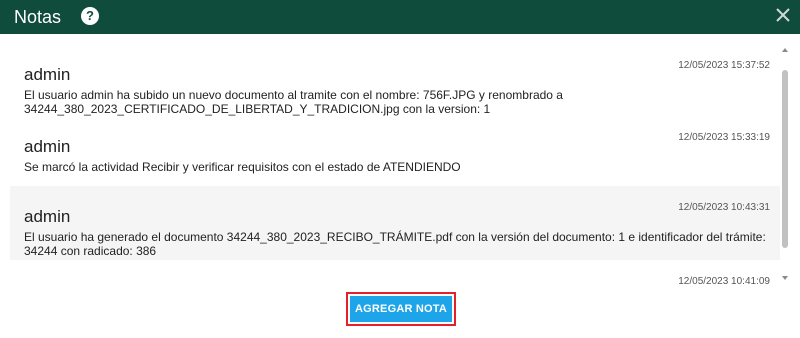  I want to click on note-date: 12/05/2023 10:41:09, so click(724, 280).